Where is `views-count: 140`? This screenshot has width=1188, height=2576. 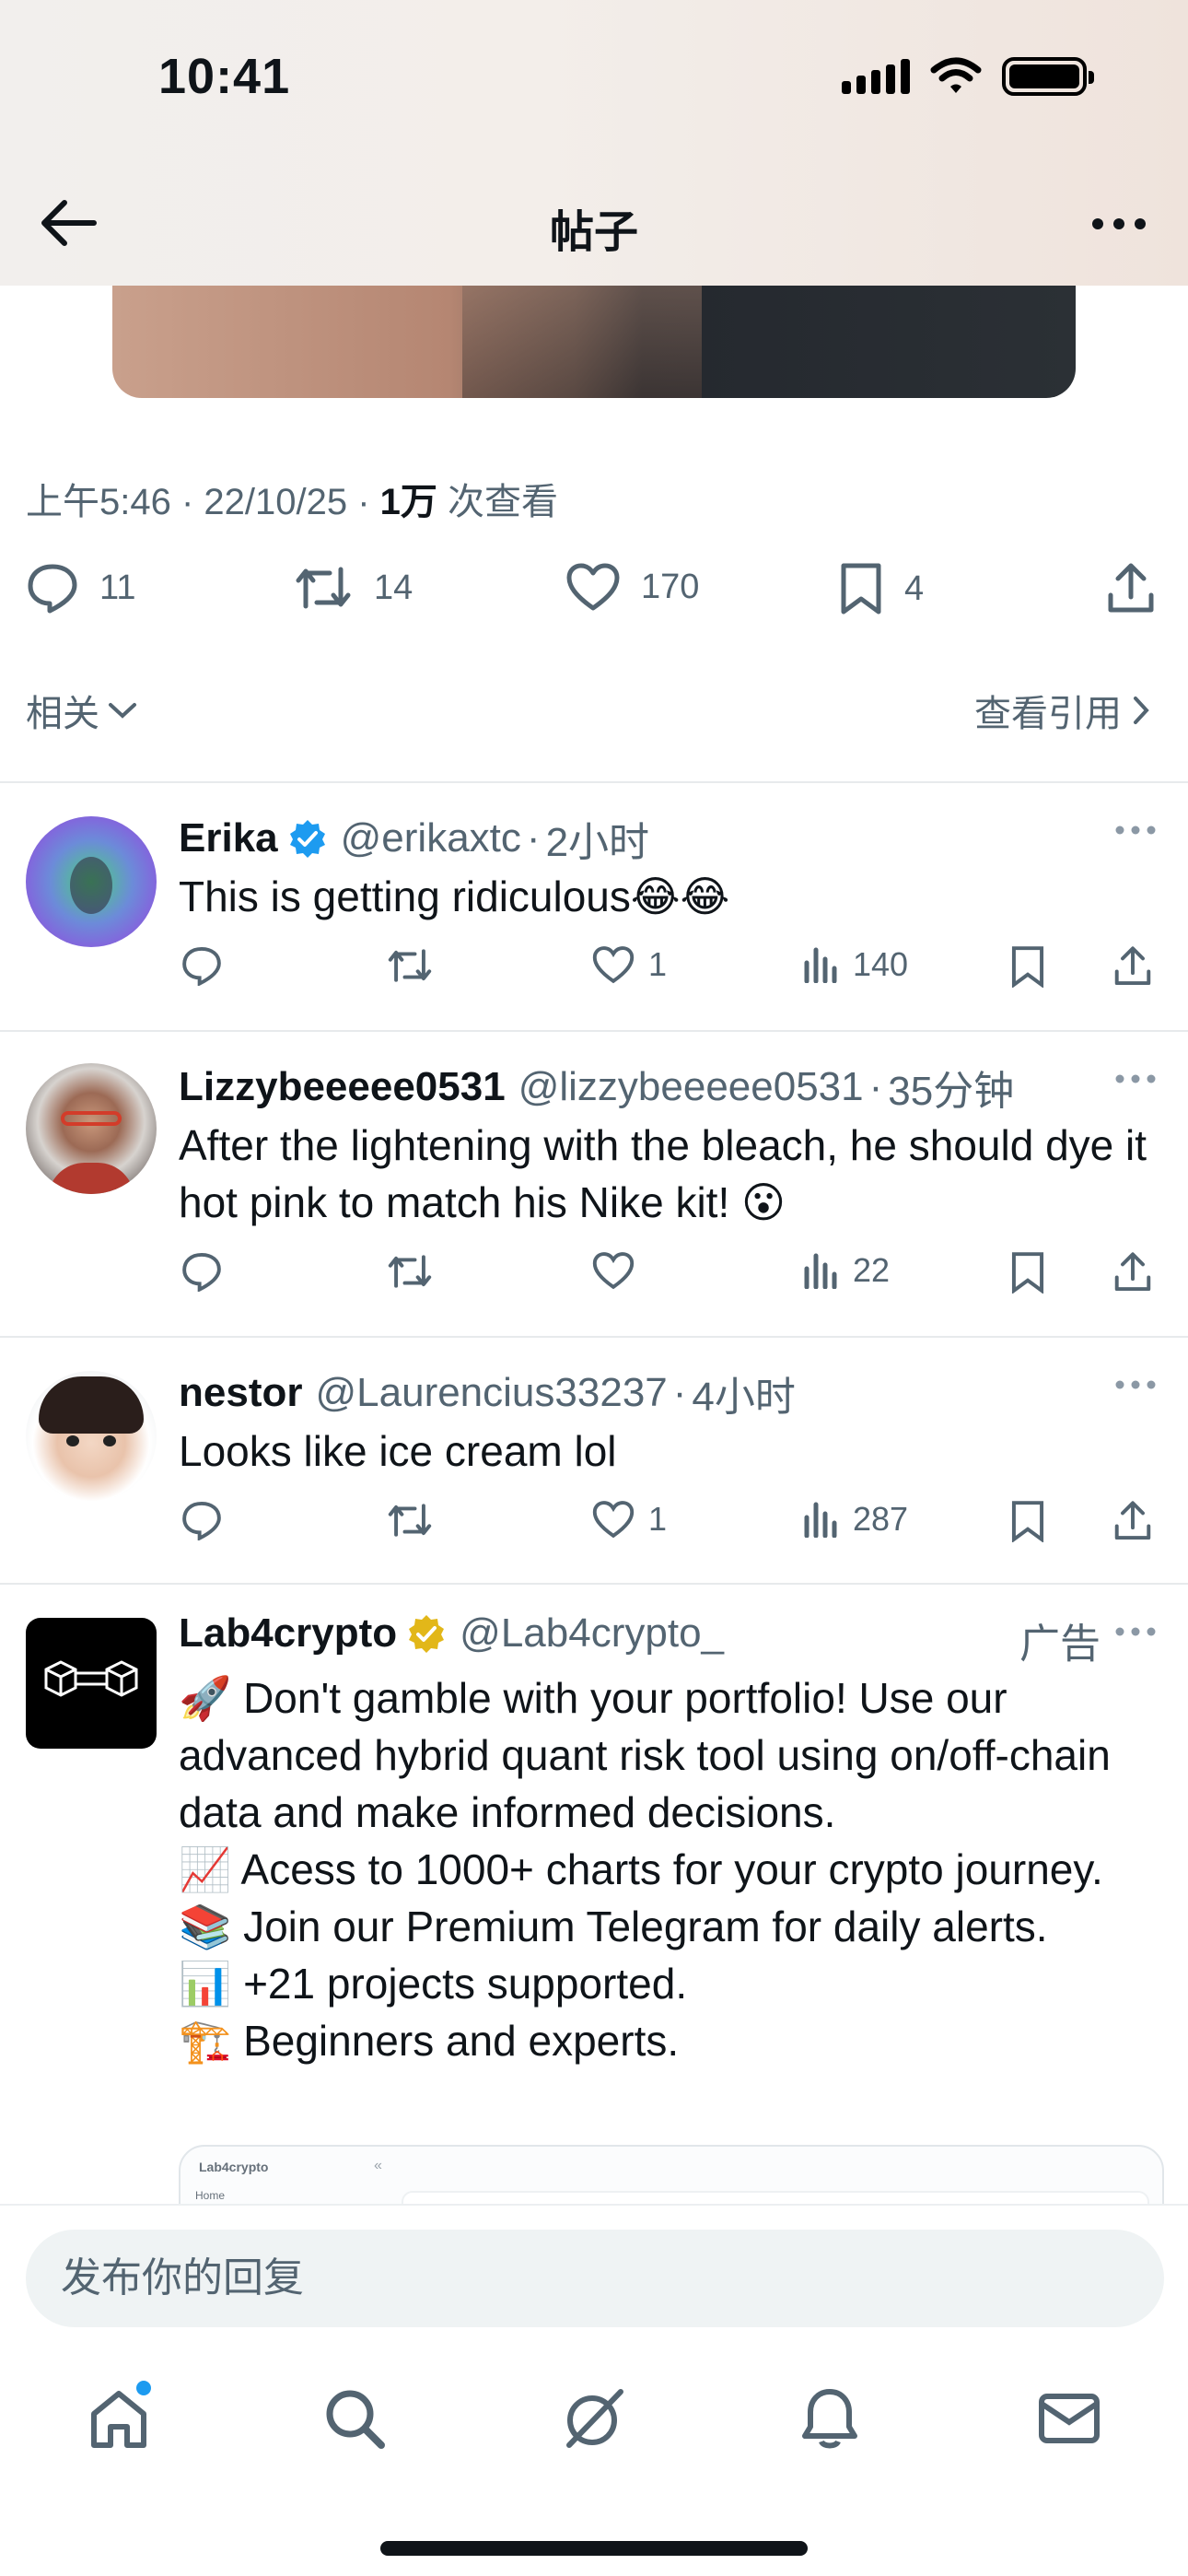
views-count: 140 is located at coordinates (881, 964).